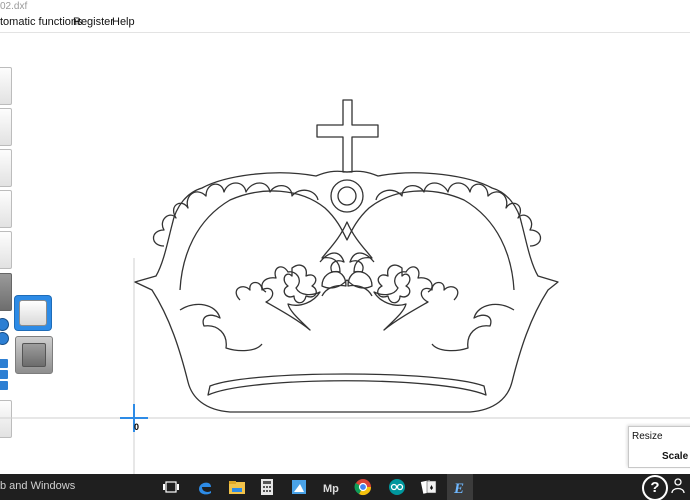 This screenshot has width=690, height=501. What do you see at coordinates (237, 487) in the screenshot?
I see `file-explorer-icon` at bounding box center [237, 487].